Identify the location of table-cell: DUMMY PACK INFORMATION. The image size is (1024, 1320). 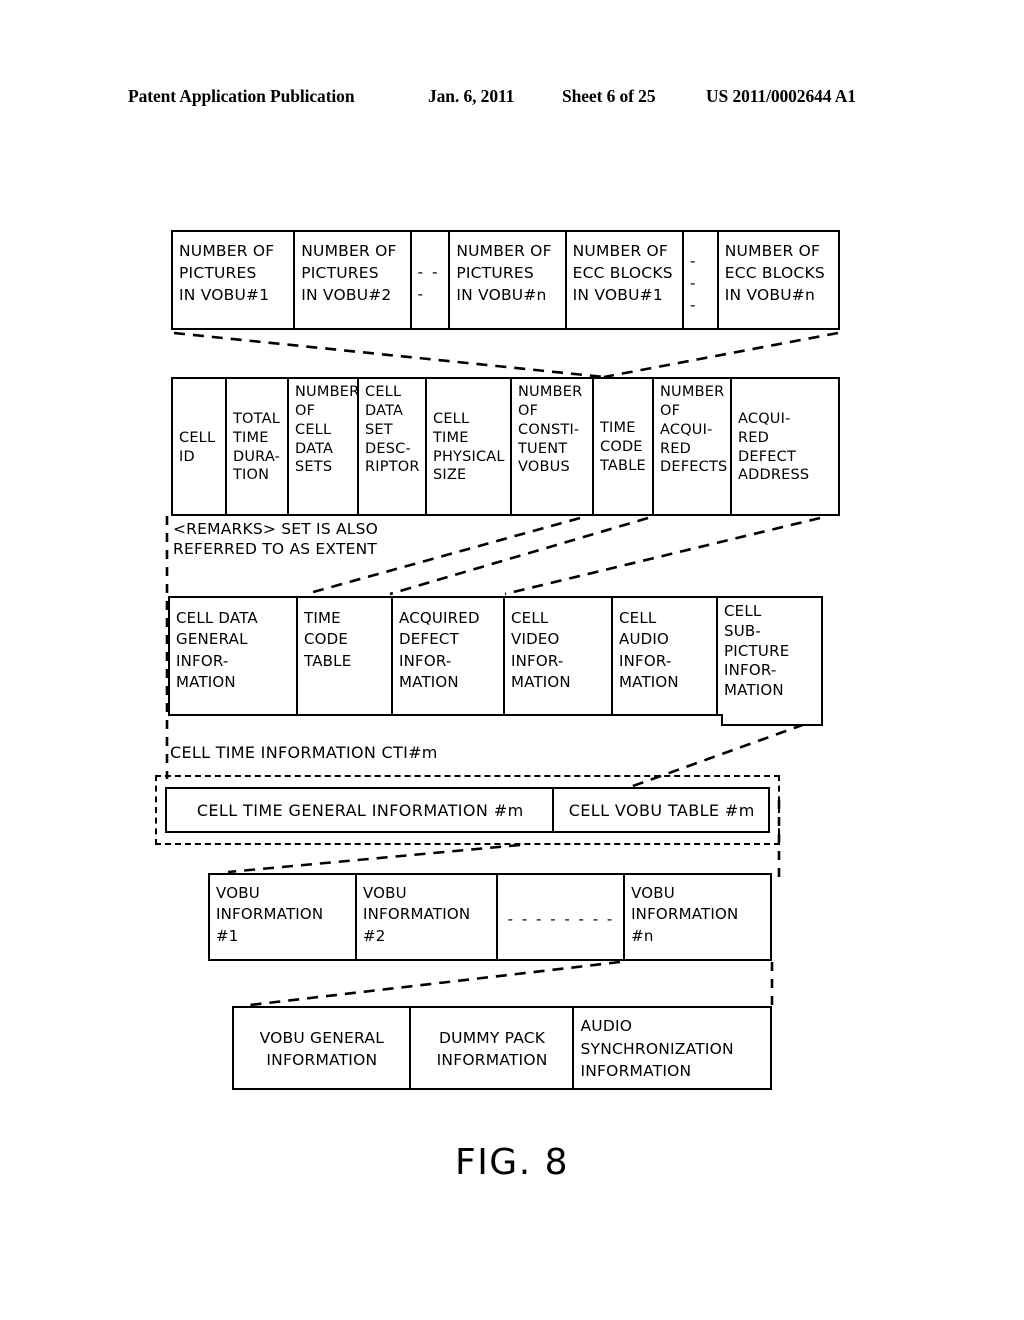
(492, 1048).